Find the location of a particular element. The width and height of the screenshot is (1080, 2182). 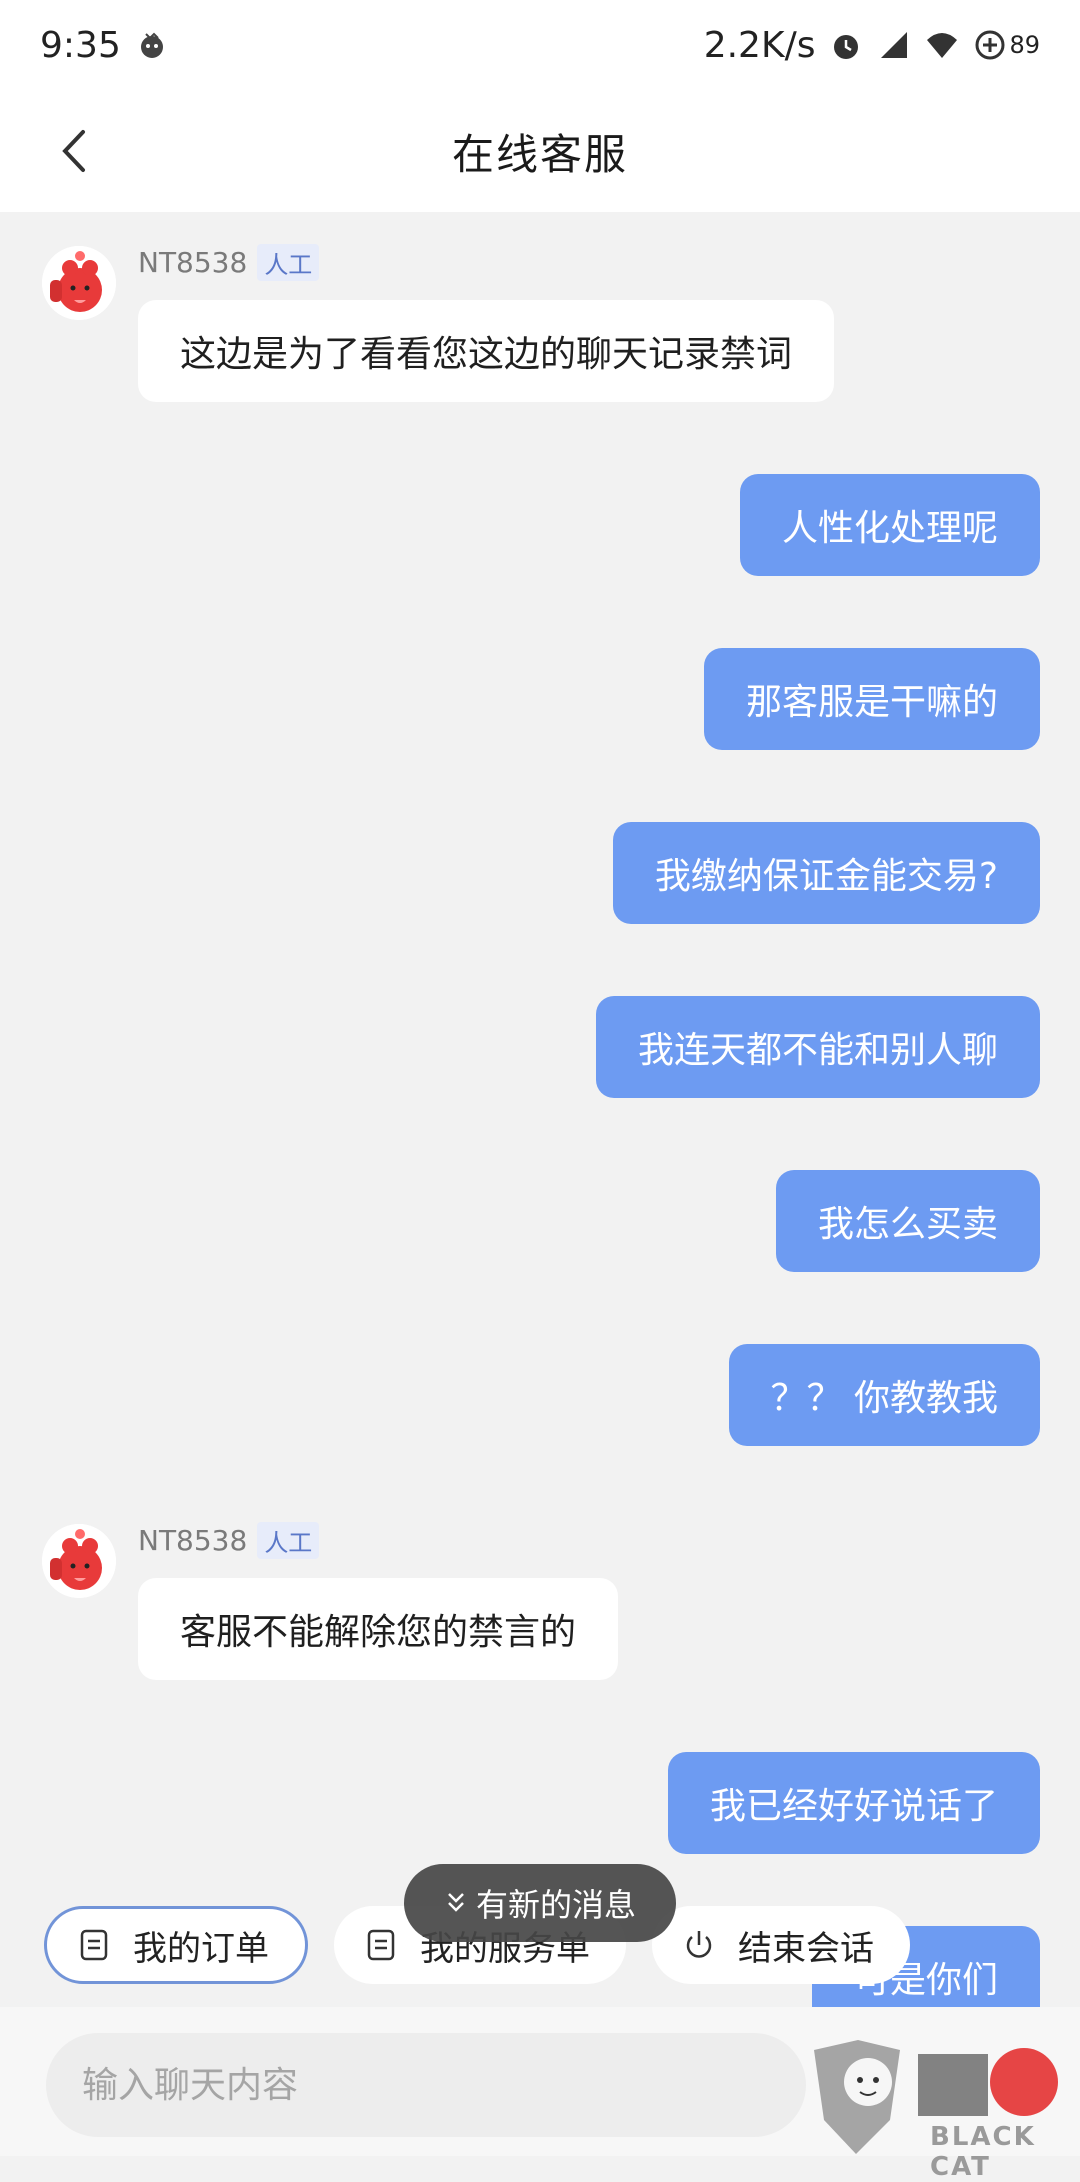

battery-icon is located at coordinates (990, 45).